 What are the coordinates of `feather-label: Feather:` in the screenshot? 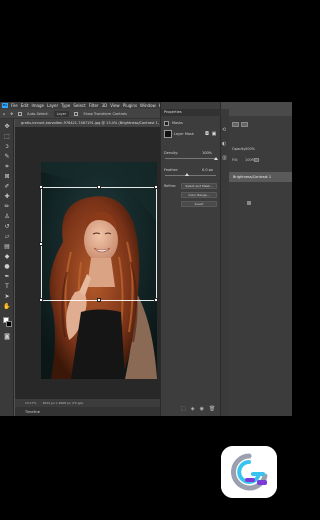 It's located at (171, 170).